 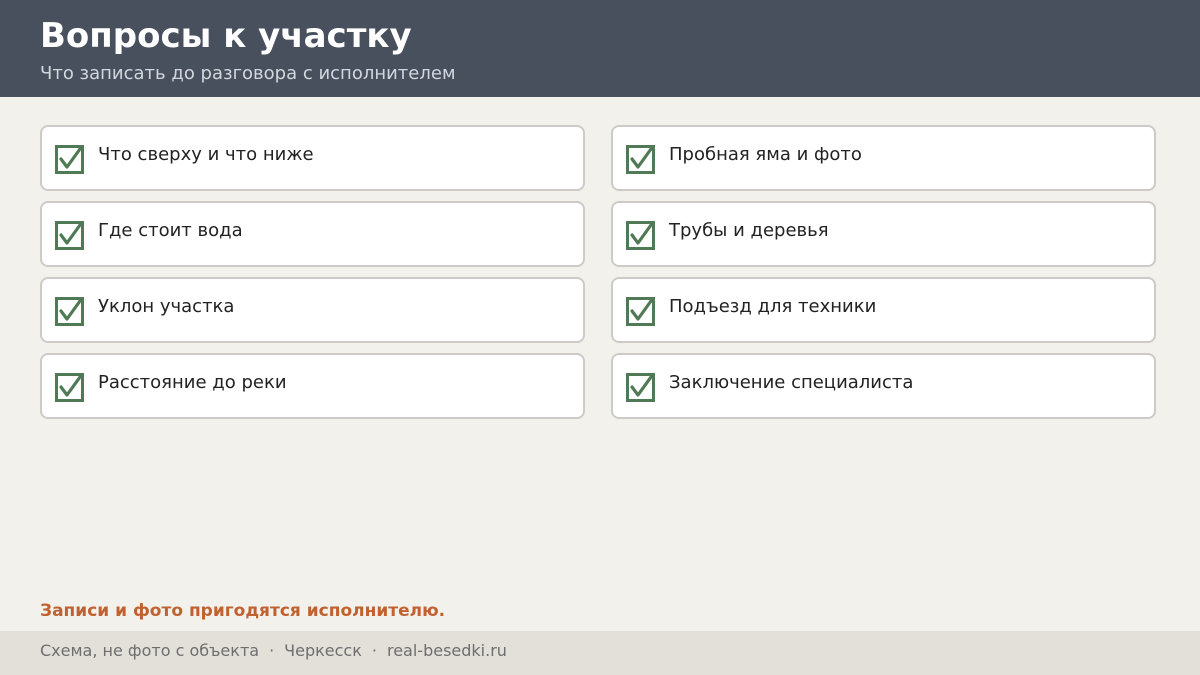 I want to click on checklist-item: Что сверху и что ниже, so click(x=312, y=158).